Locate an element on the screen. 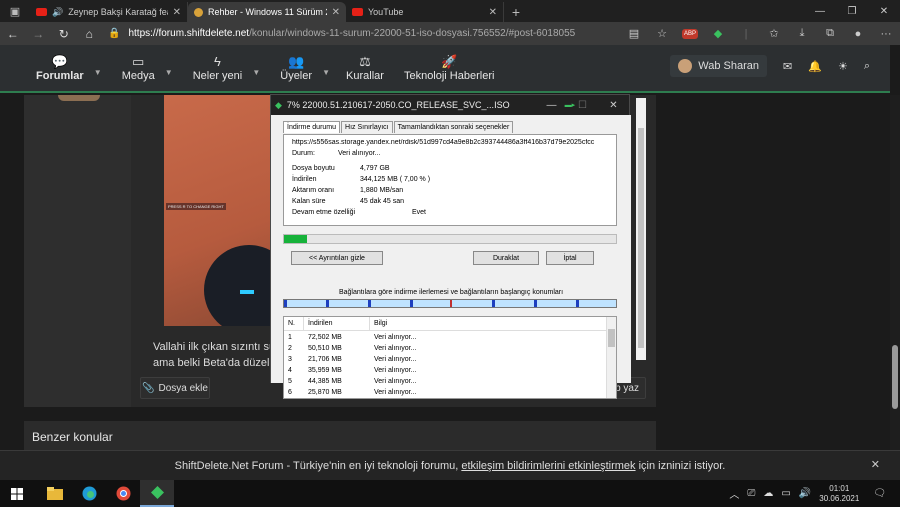  downloads-icon: ⤓ is located at coordinates (802, 33).